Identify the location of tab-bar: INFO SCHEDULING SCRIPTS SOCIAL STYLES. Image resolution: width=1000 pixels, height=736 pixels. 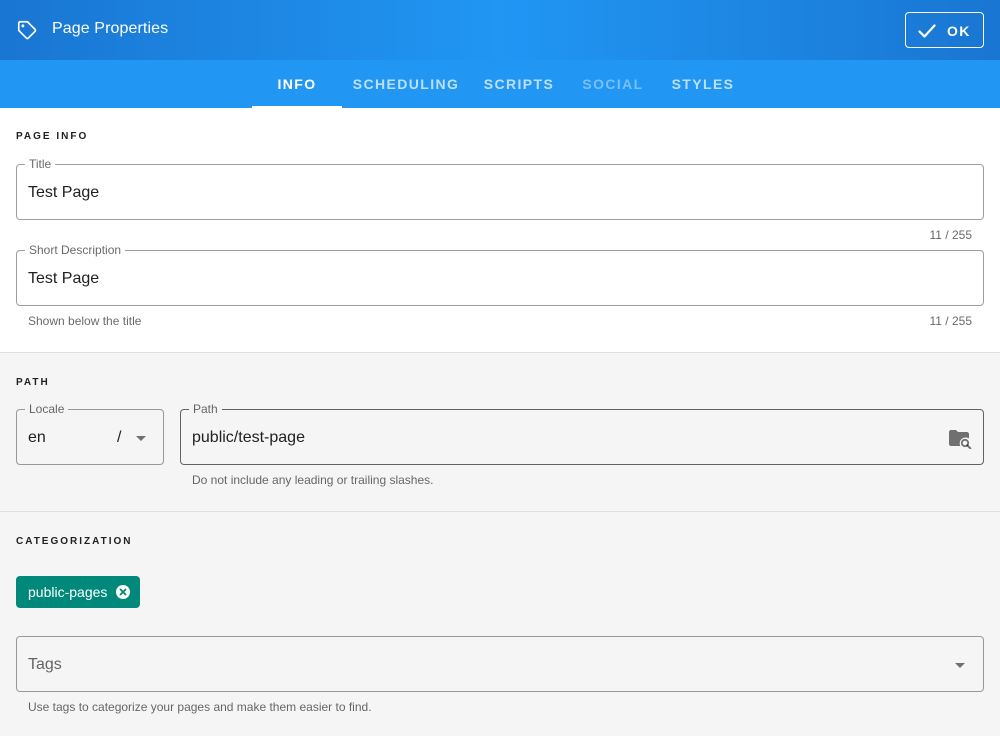
(500, 84).